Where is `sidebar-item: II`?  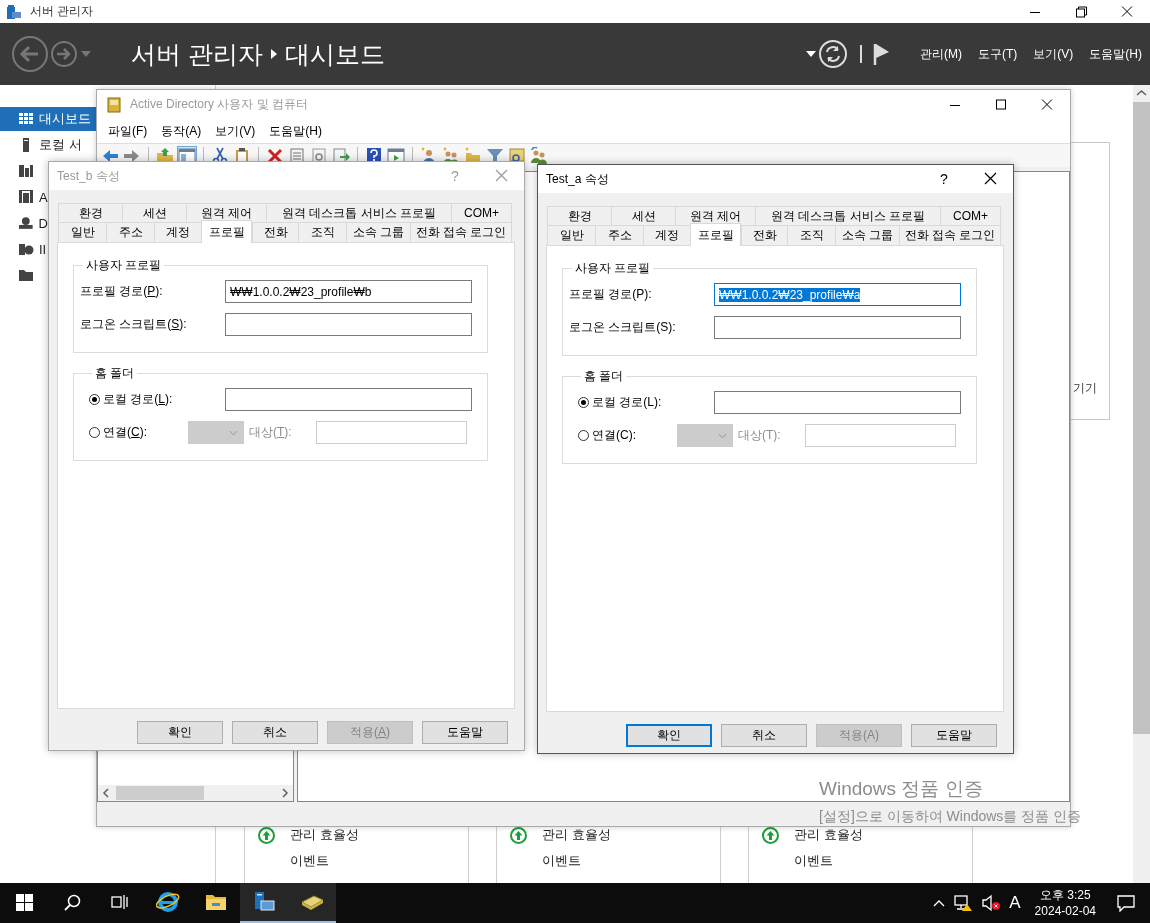
sidebar-item: II is located at coordinates (24, 249).